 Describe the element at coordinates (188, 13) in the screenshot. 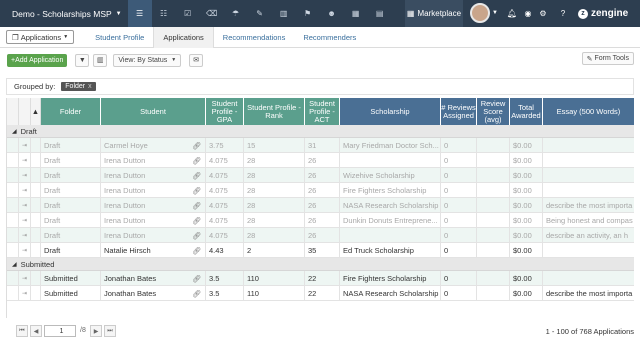

I see `tasks-icon: ☑` at that location.